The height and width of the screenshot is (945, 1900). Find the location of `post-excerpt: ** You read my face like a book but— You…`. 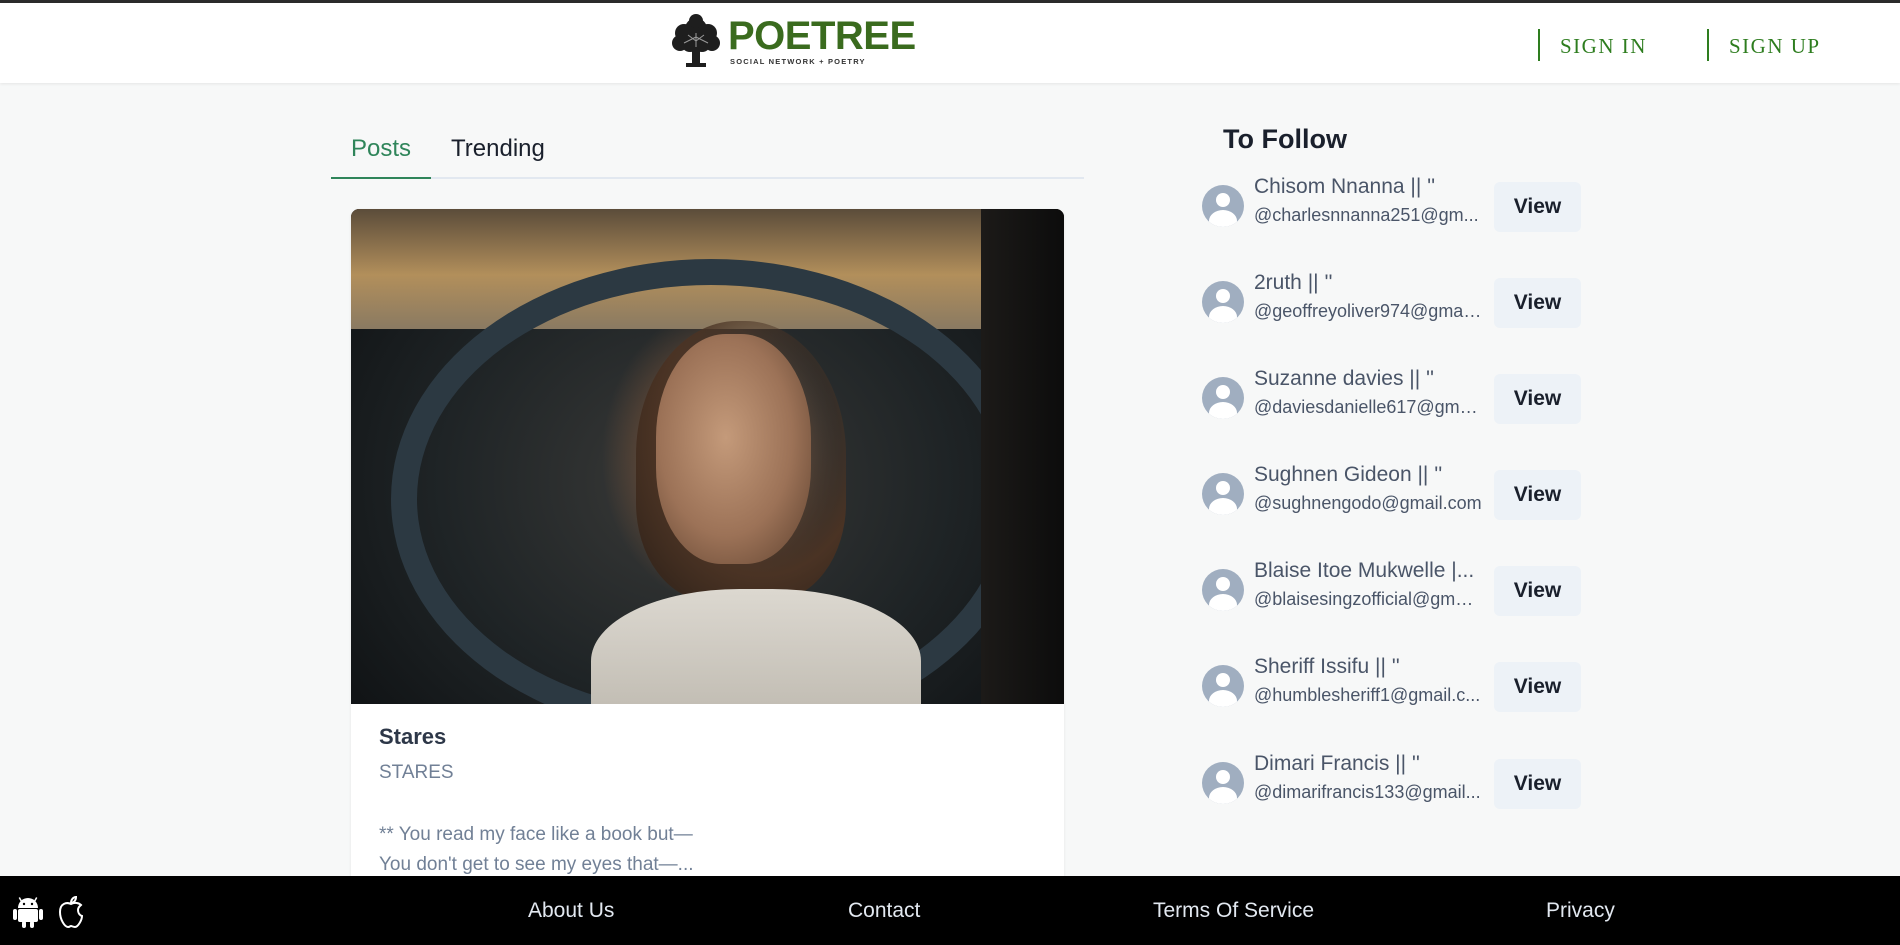

post-excerpt: ** You read my face like a book but— You… is located at coordinates (709, 850).